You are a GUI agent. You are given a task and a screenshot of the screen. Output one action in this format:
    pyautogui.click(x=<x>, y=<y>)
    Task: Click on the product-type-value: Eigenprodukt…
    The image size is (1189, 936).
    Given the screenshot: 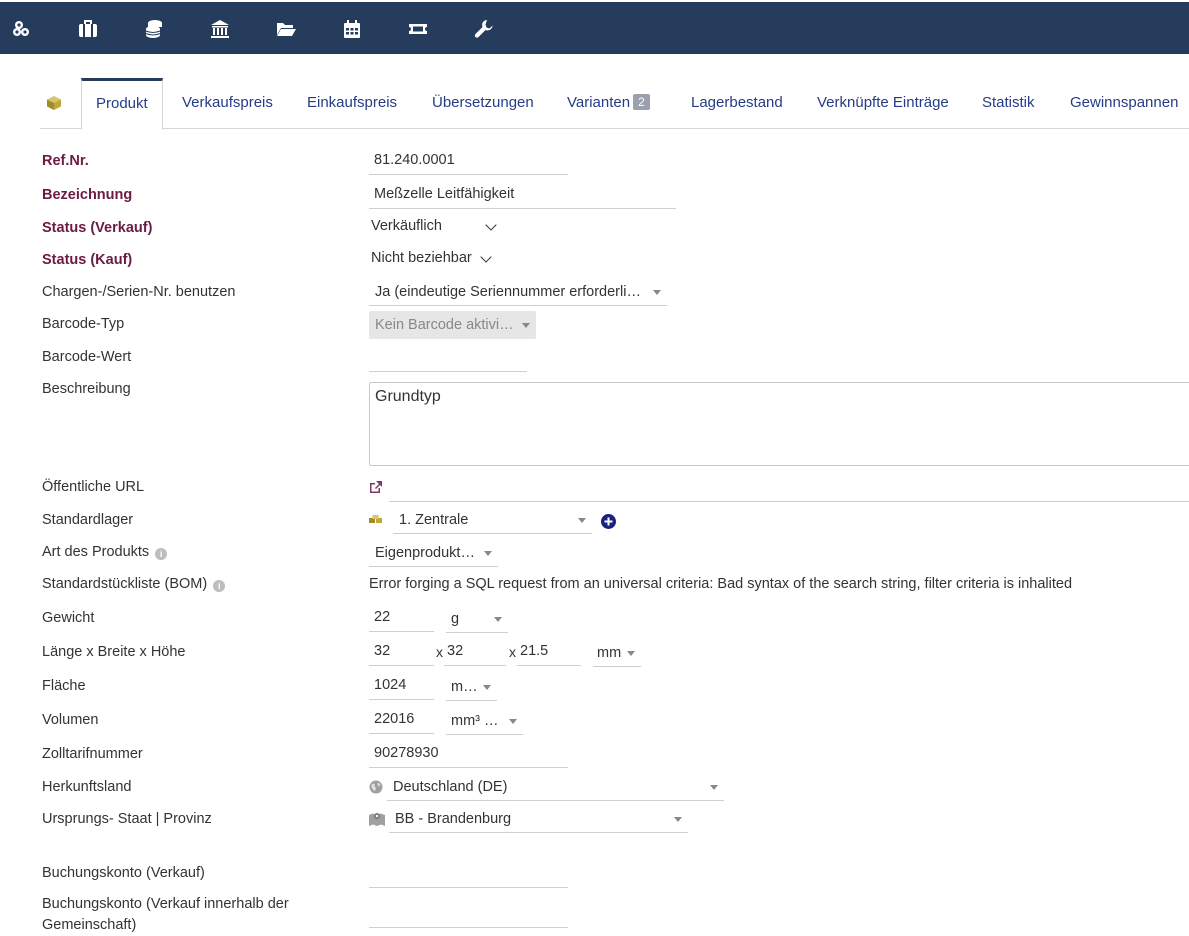 What is the action you would take?
    pyautogui.click(x=425, y=553)
    